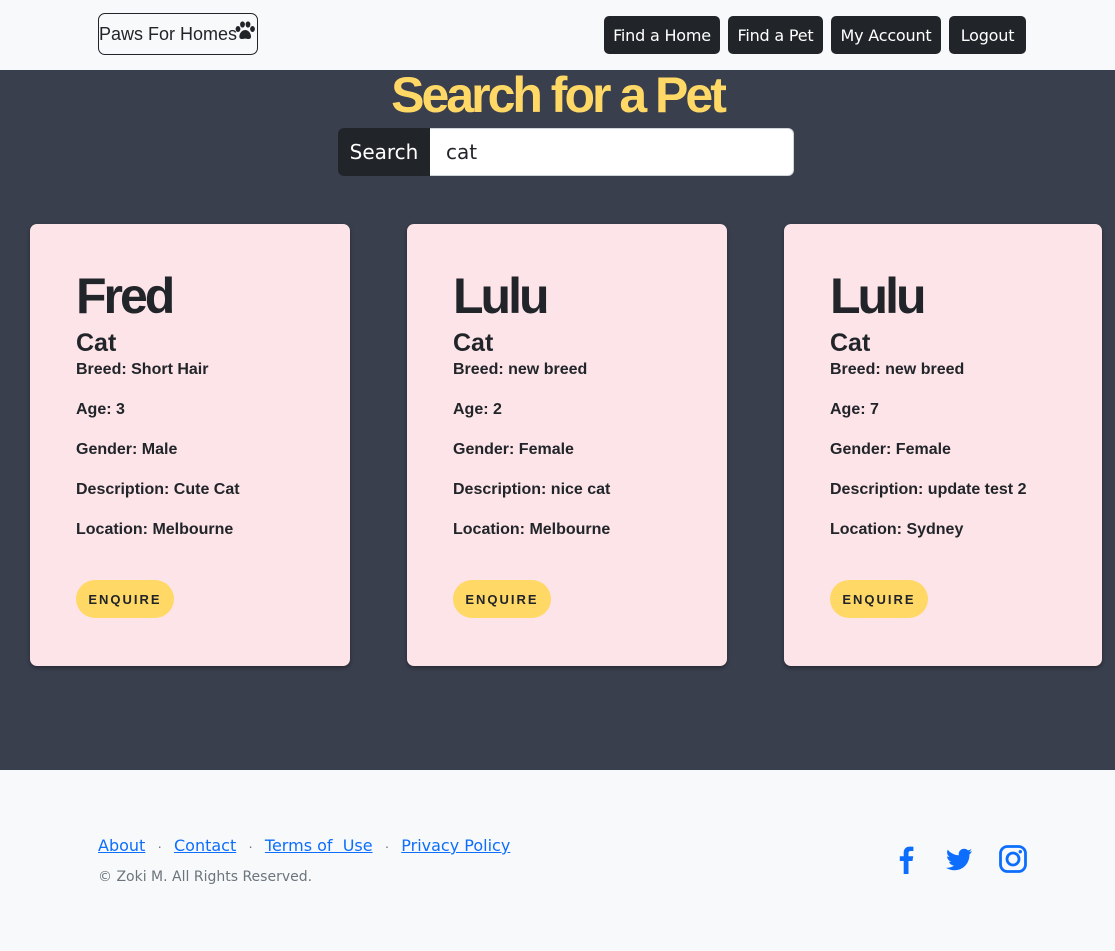 The height and width of the screenshot is (951, 1115). What do you see at coordinates (205, 877) in the screenshot?
I see `copyright-text: © Zoki M. All Rights Reserved.` at bounding box center [205, 877].